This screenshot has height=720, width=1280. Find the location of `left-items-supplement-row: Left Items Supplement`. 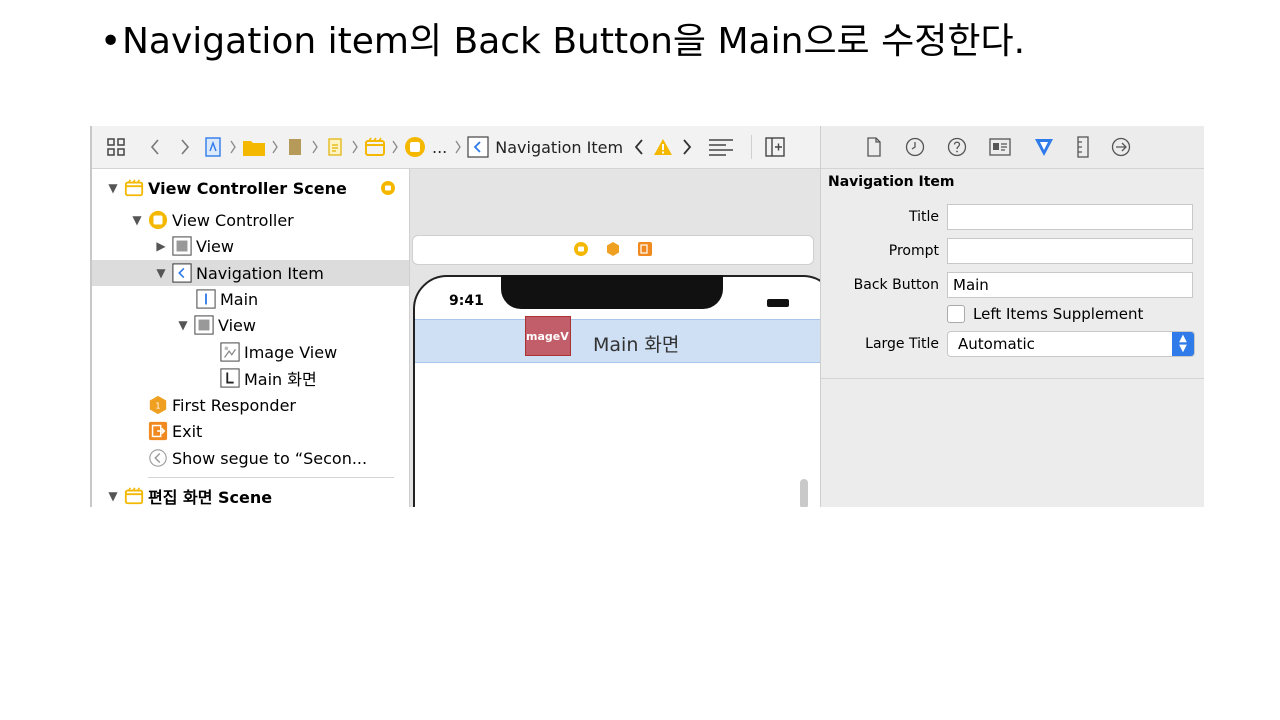

left-items-supplement-row: Left Items Supplement is located at coordinates (1045, 314).